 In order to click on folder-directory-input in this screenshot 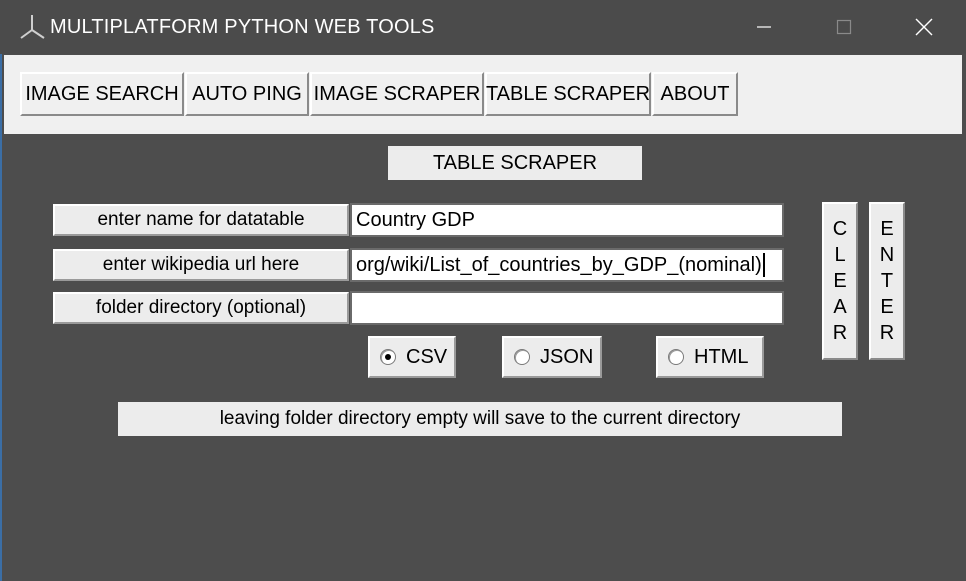, I will do `click(567, 308)`.